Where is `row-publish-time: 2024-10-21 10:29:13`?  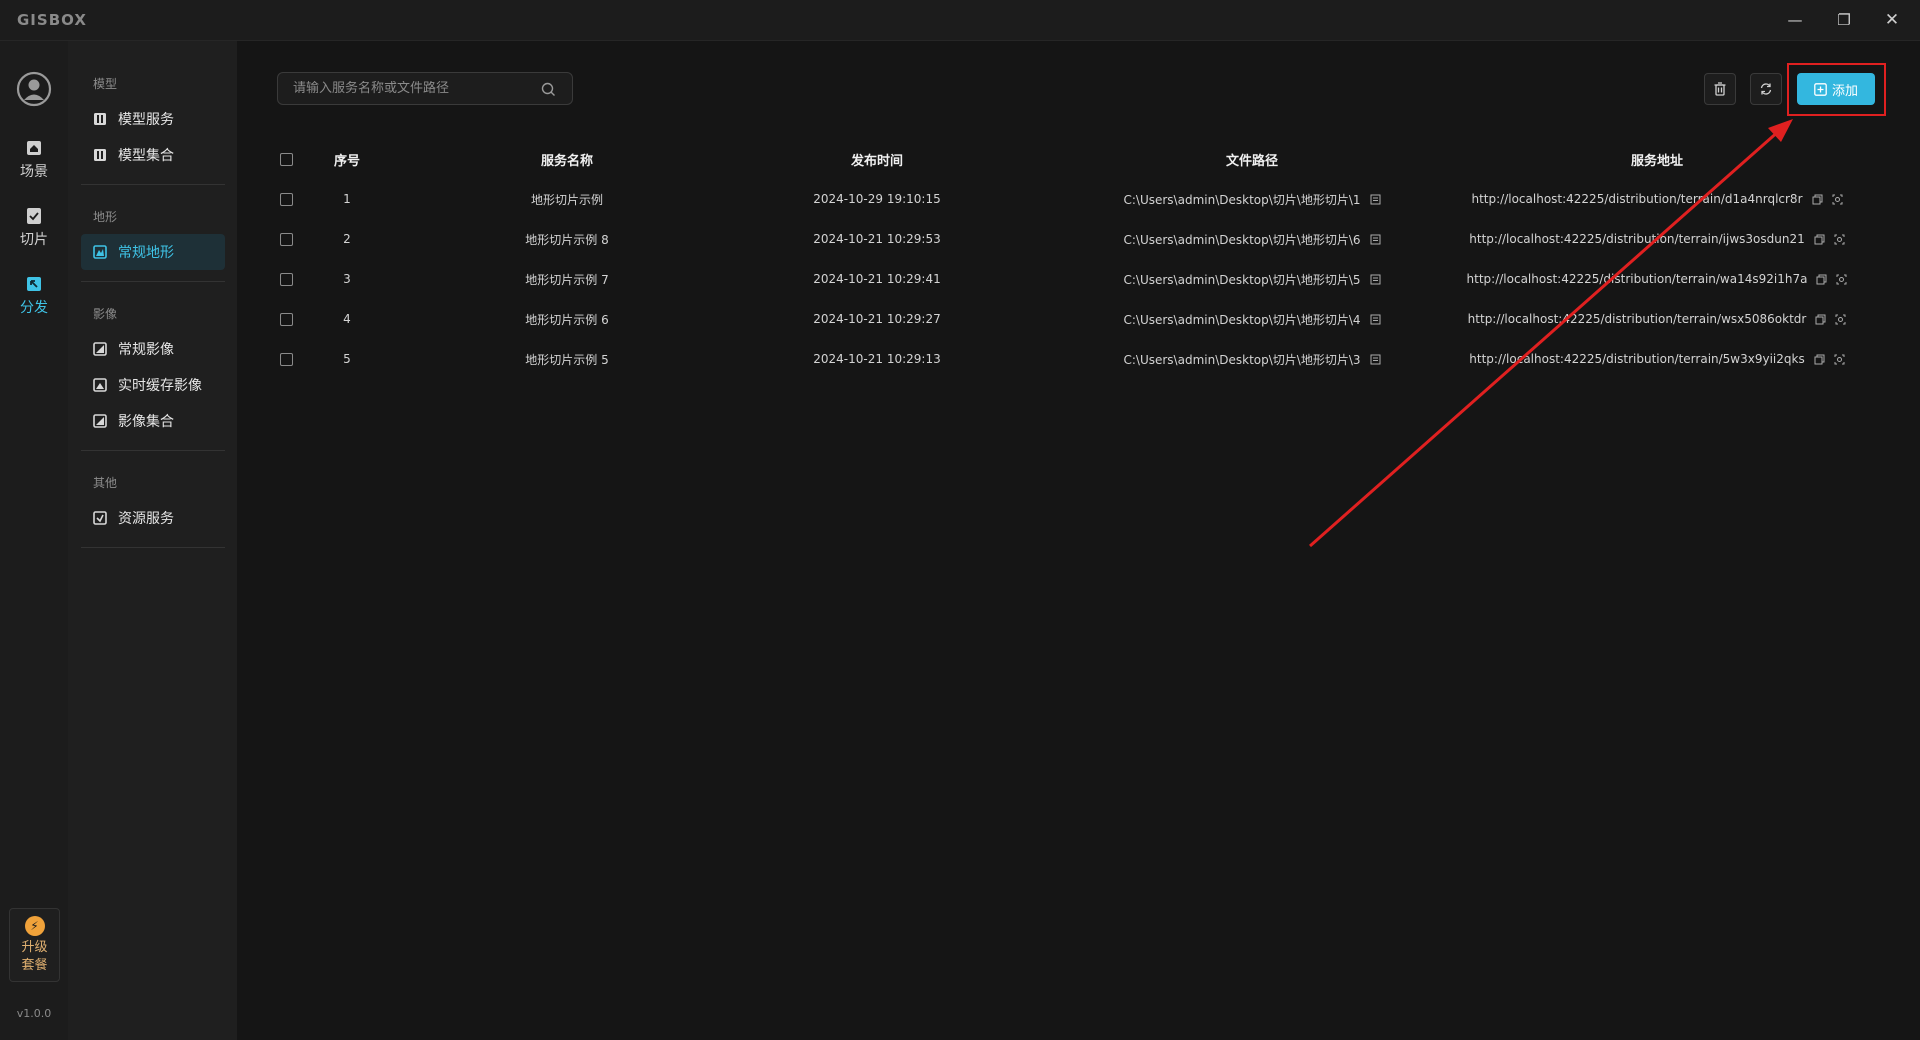 row-publish-time: 2024-10-21 10:29:13 is located at coordinates (877, 359).